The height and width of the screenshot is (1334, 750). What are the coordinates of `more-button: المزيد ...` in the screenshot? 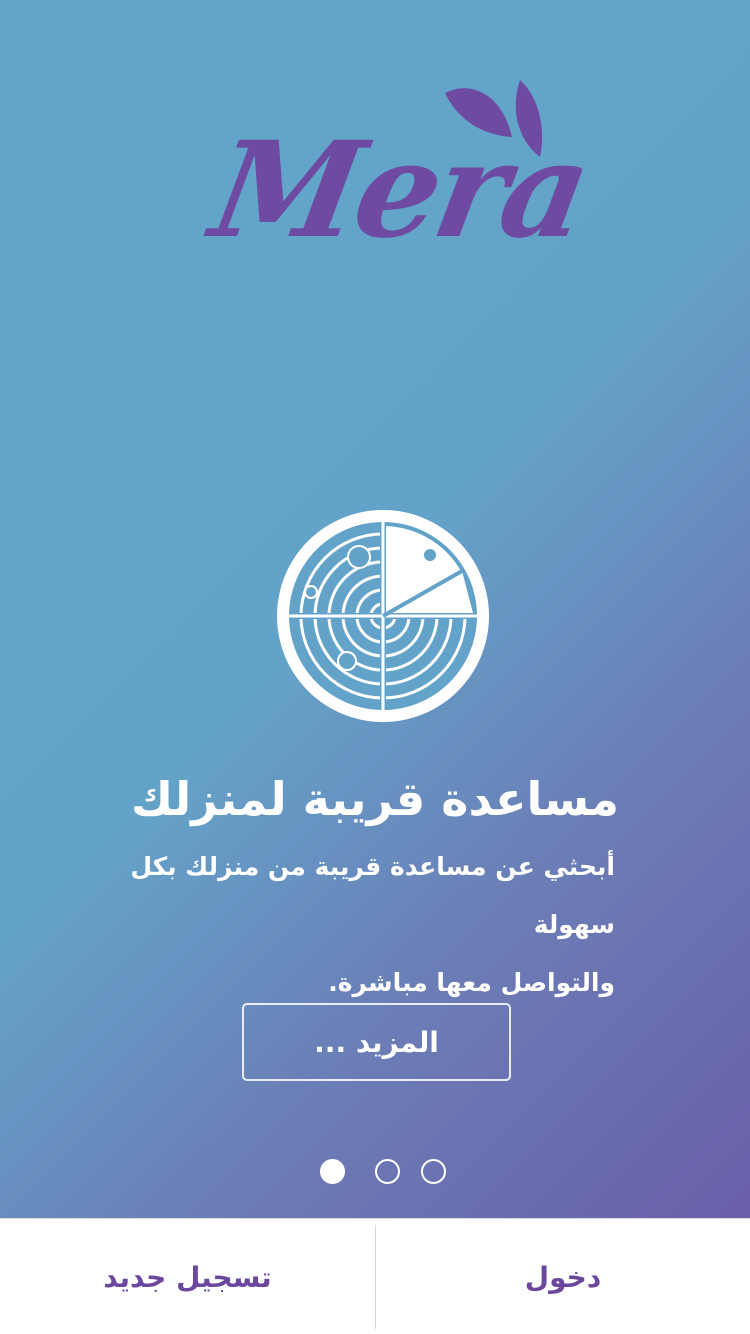 It's located at (376, 1042).